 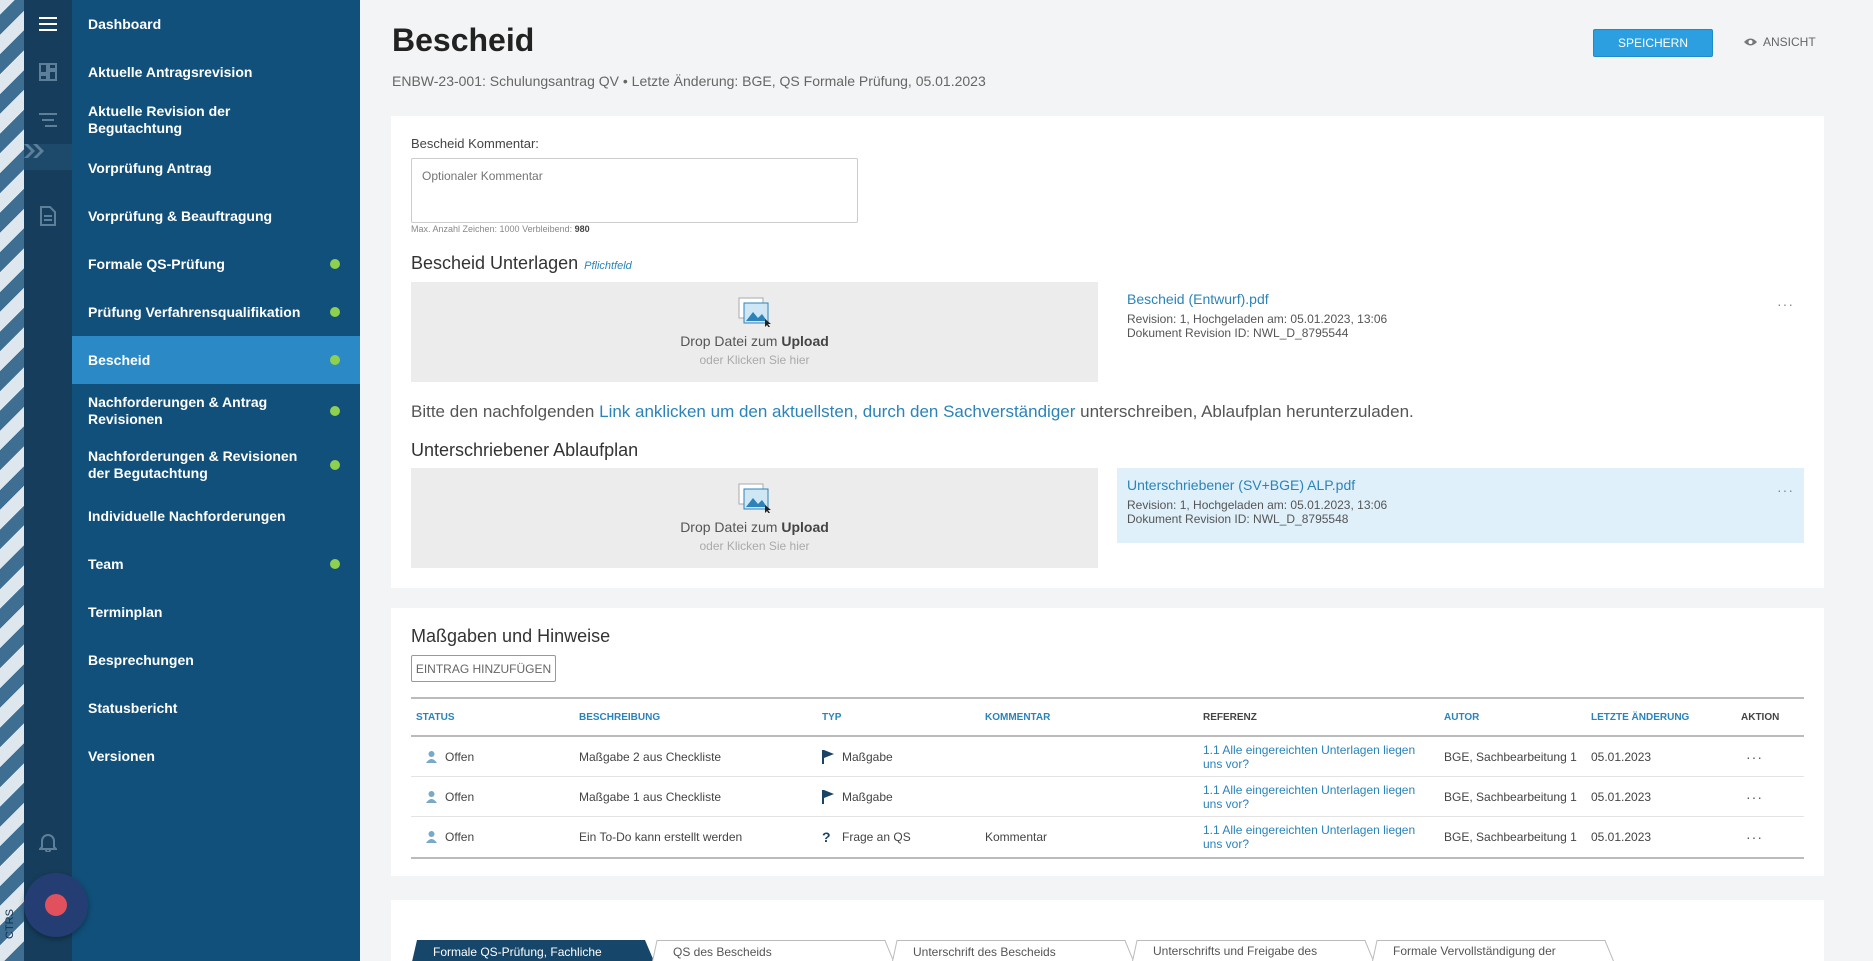 I want to click on sidebar-item-nachforderungen-antrag: Nachforderungen & Antrag Revisionen, so click(x=216, y=411).